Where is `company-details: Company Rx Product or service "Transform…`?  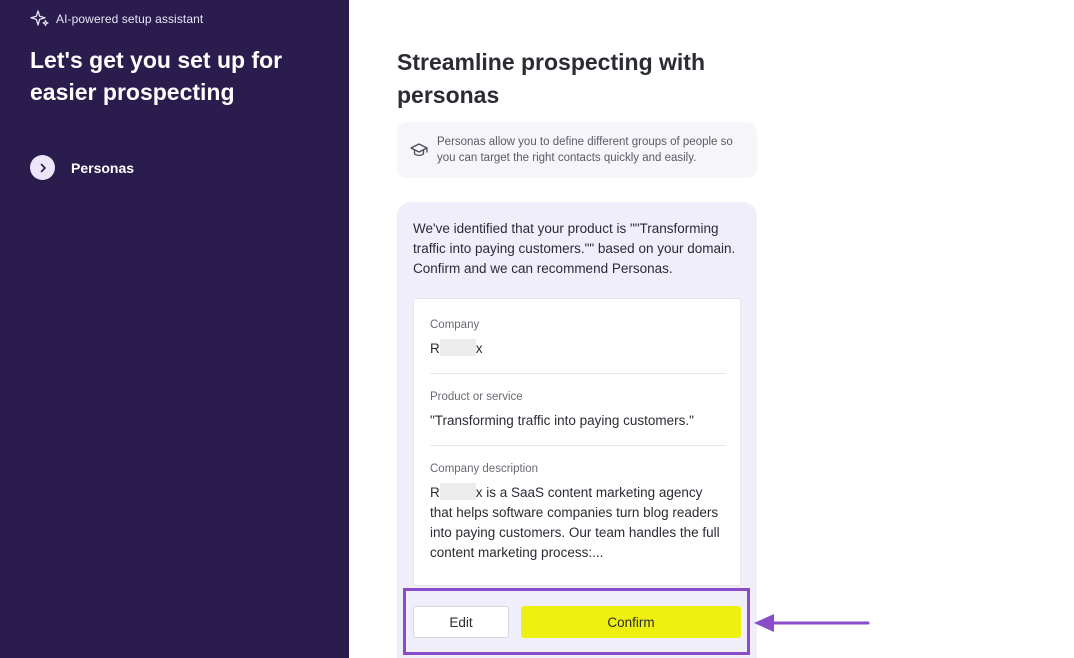
company-details: Company Rx Product or service "Transform… is located at coordinates (577, 442).